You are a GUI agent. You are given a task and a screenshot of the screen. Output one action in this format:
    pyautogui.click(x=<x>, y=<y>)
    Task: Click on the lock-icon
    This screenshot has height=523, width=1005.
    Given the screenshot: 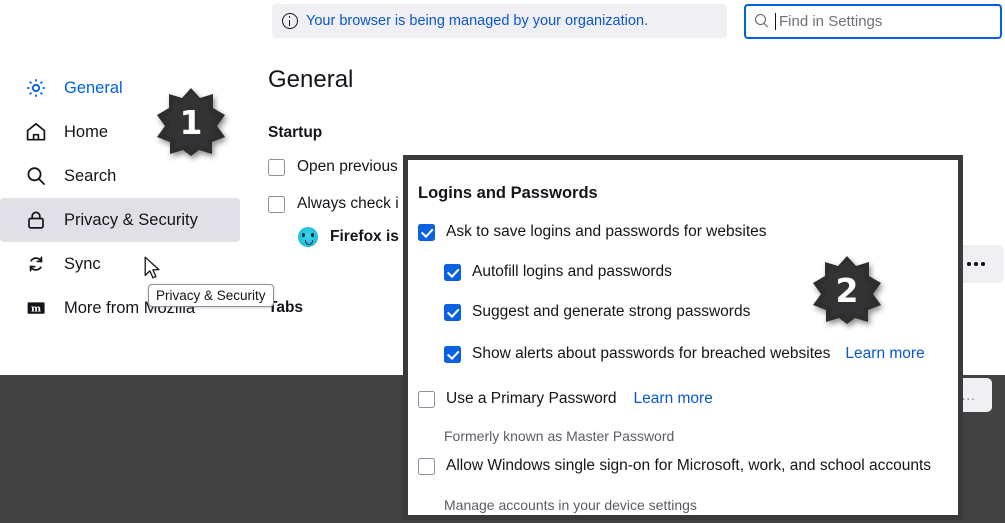 What is the action you would take?
    pyautogui.click(x=36, y=220)
    